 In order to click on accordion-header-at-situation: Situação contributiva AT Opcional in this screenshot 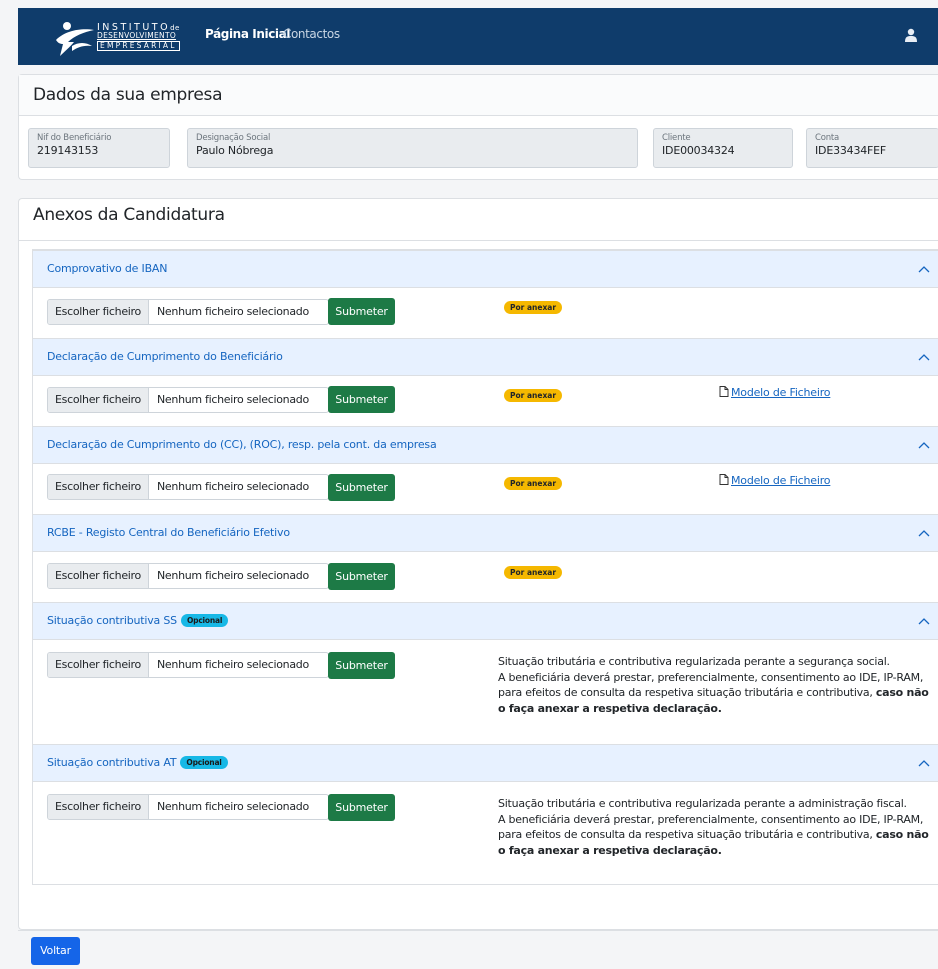, I will do `click(485, 763)`.